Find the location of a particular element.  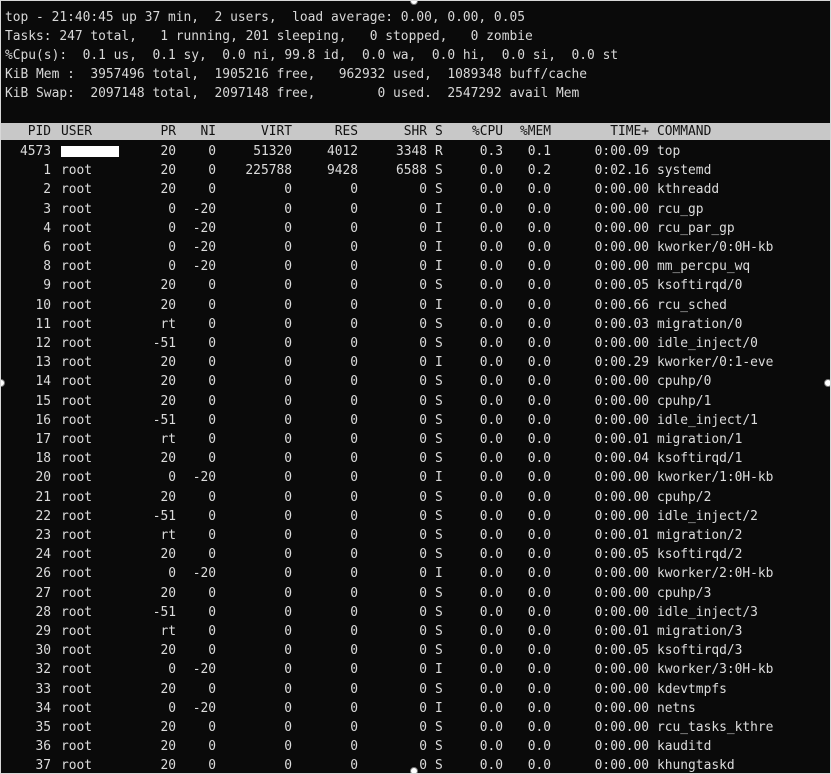

process-row: 29 root rt 0 0 0 0 S 0.0 0.0 0:00.01 migration/3 is located at coordinates (415, 631).